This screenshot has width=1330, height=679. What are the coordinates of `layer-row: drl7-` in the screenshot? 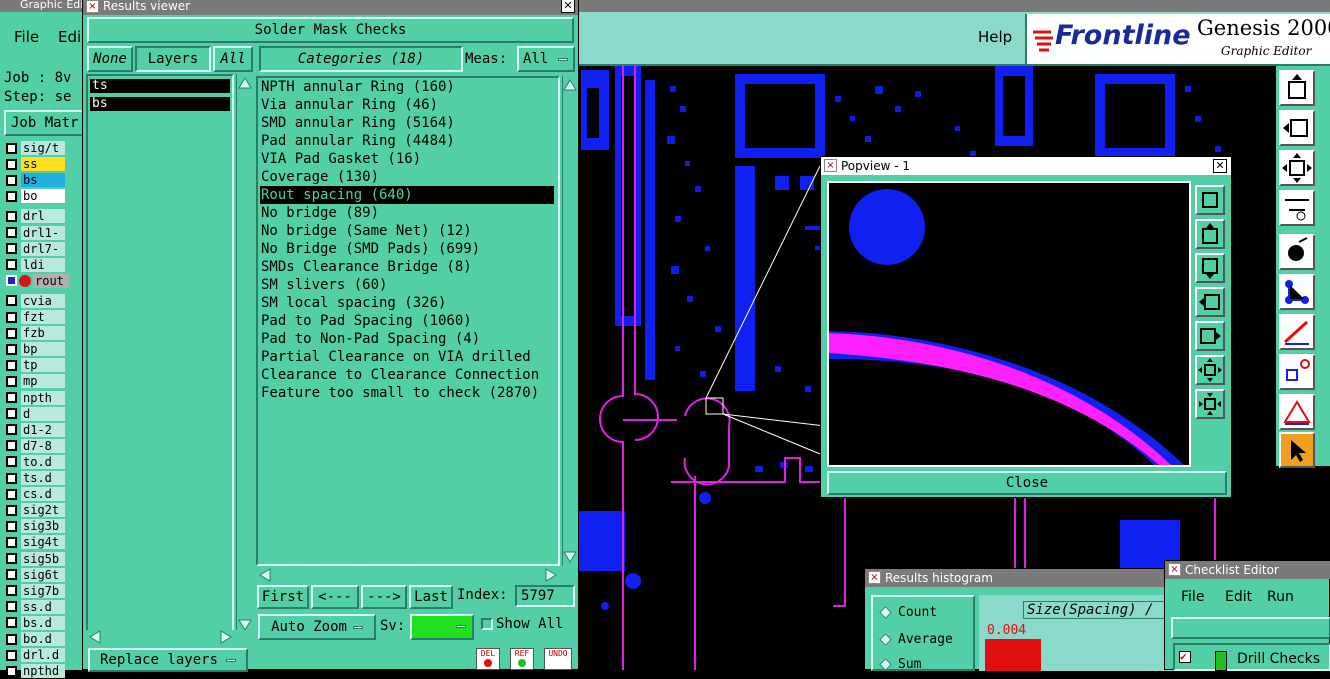 It's located at (35, 249).